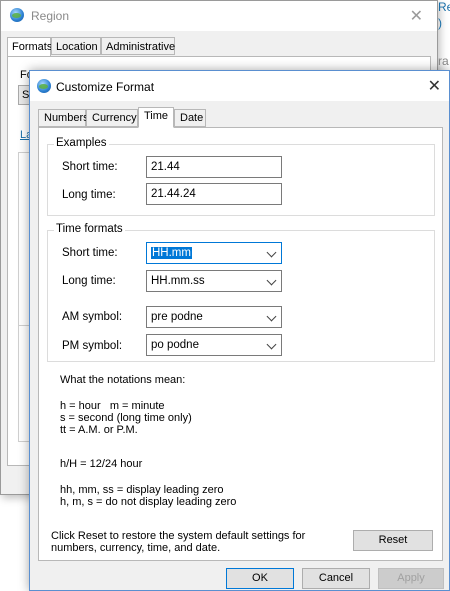 Image resolution: width=450 pixels, height=591 pixels. I want to click on tab-date: Date, so click(190, 118).